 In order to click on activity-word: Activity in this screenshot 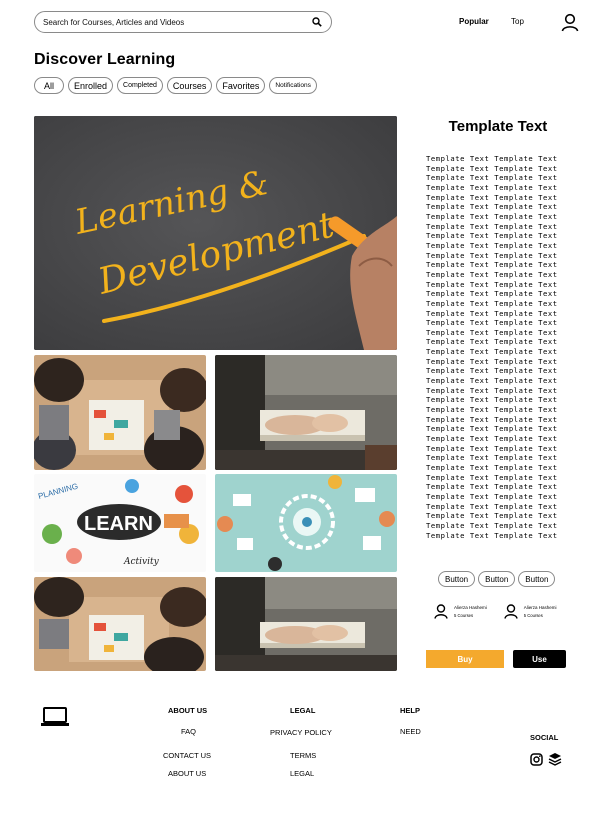, I will do `click(141, 562)`.